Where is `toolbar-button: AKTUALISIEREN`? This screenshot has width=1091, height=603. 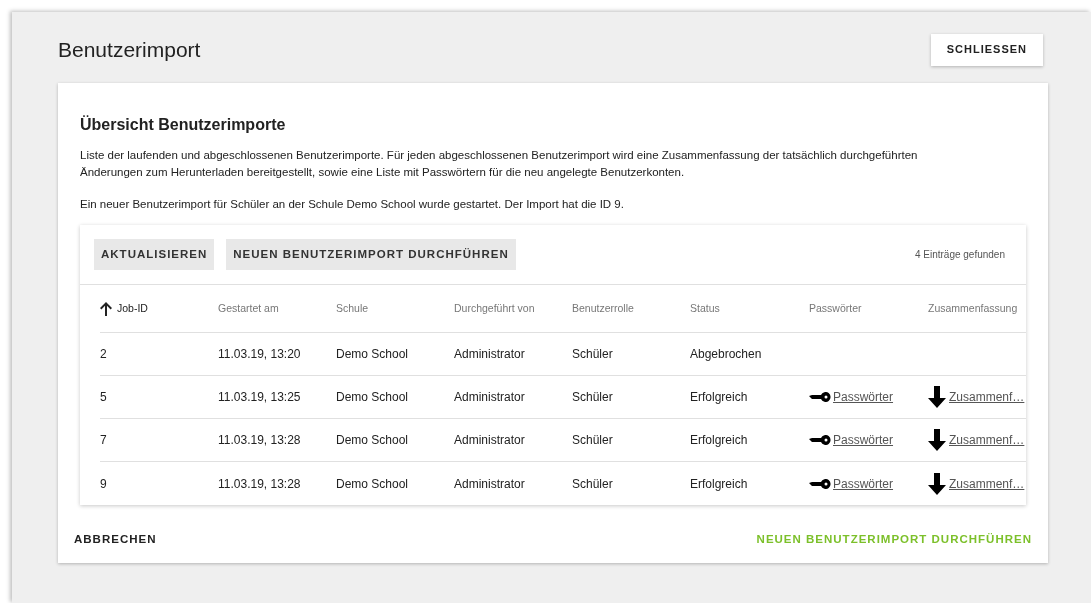
toolbar-button: AKTUALISIEREN is located at coordinates (154, 255).